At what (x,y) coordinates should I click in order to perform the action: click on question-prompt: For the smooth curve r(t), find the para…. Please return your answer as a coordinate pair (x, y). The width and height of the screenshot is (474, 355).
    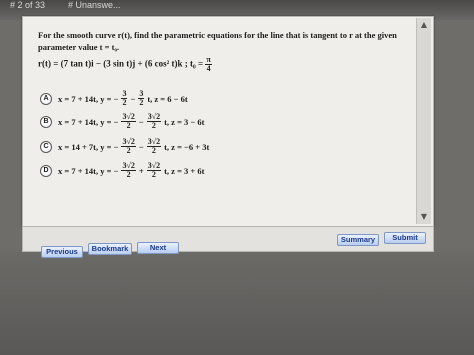
    Looking at the image, I should click on (217, 41).